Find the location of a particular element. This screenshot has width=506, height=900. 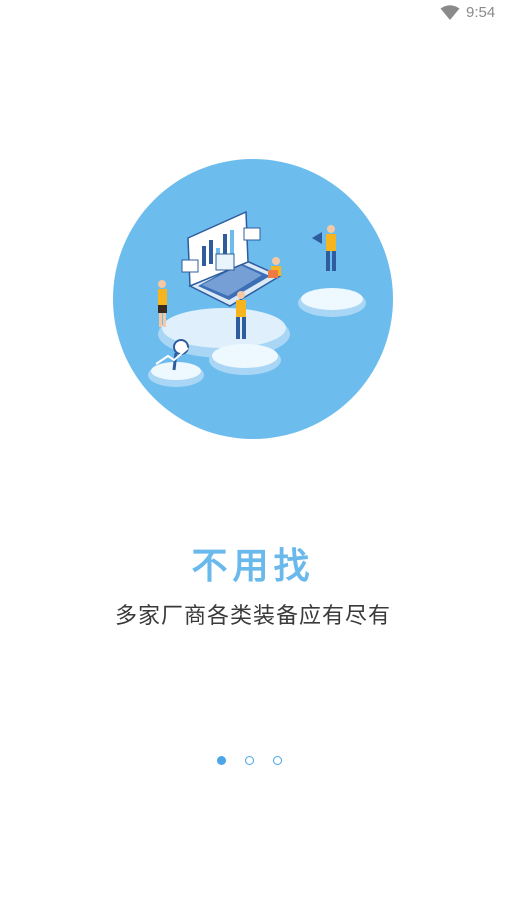

headline: 不用找 is located at coordinates (253, 566).